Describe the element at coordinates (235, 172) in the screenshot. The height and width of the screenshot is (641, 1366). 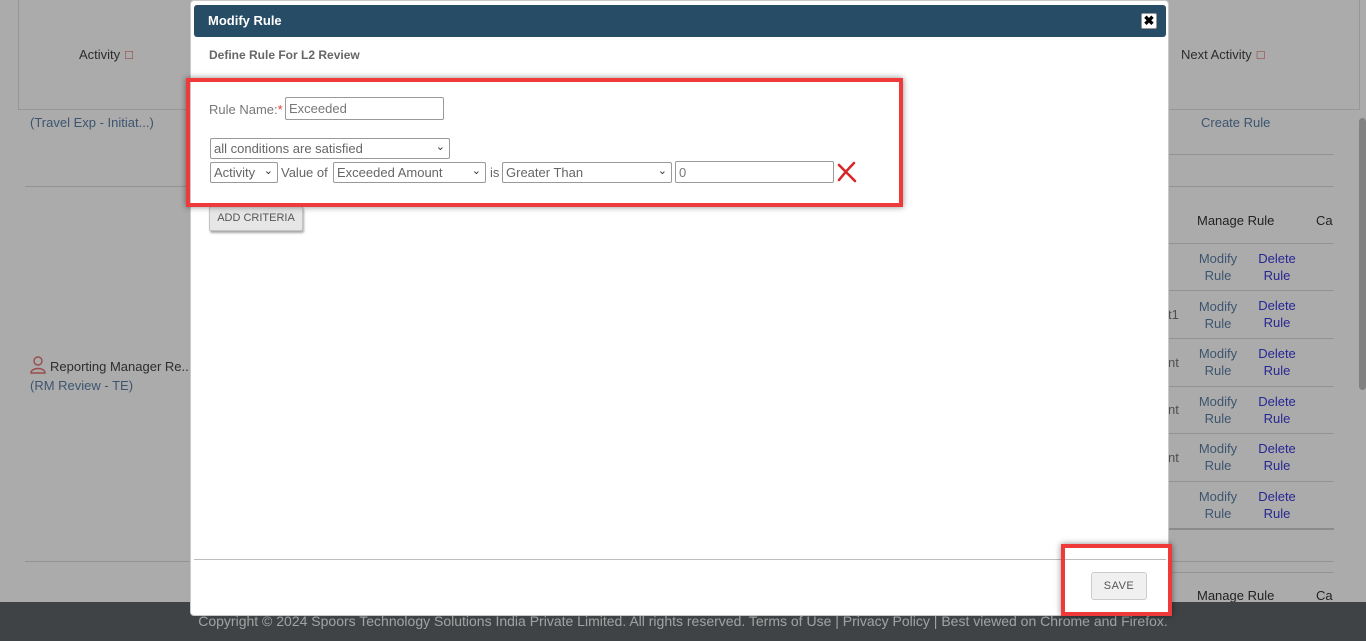
I see `criteria-source-value: Activity` at that location.